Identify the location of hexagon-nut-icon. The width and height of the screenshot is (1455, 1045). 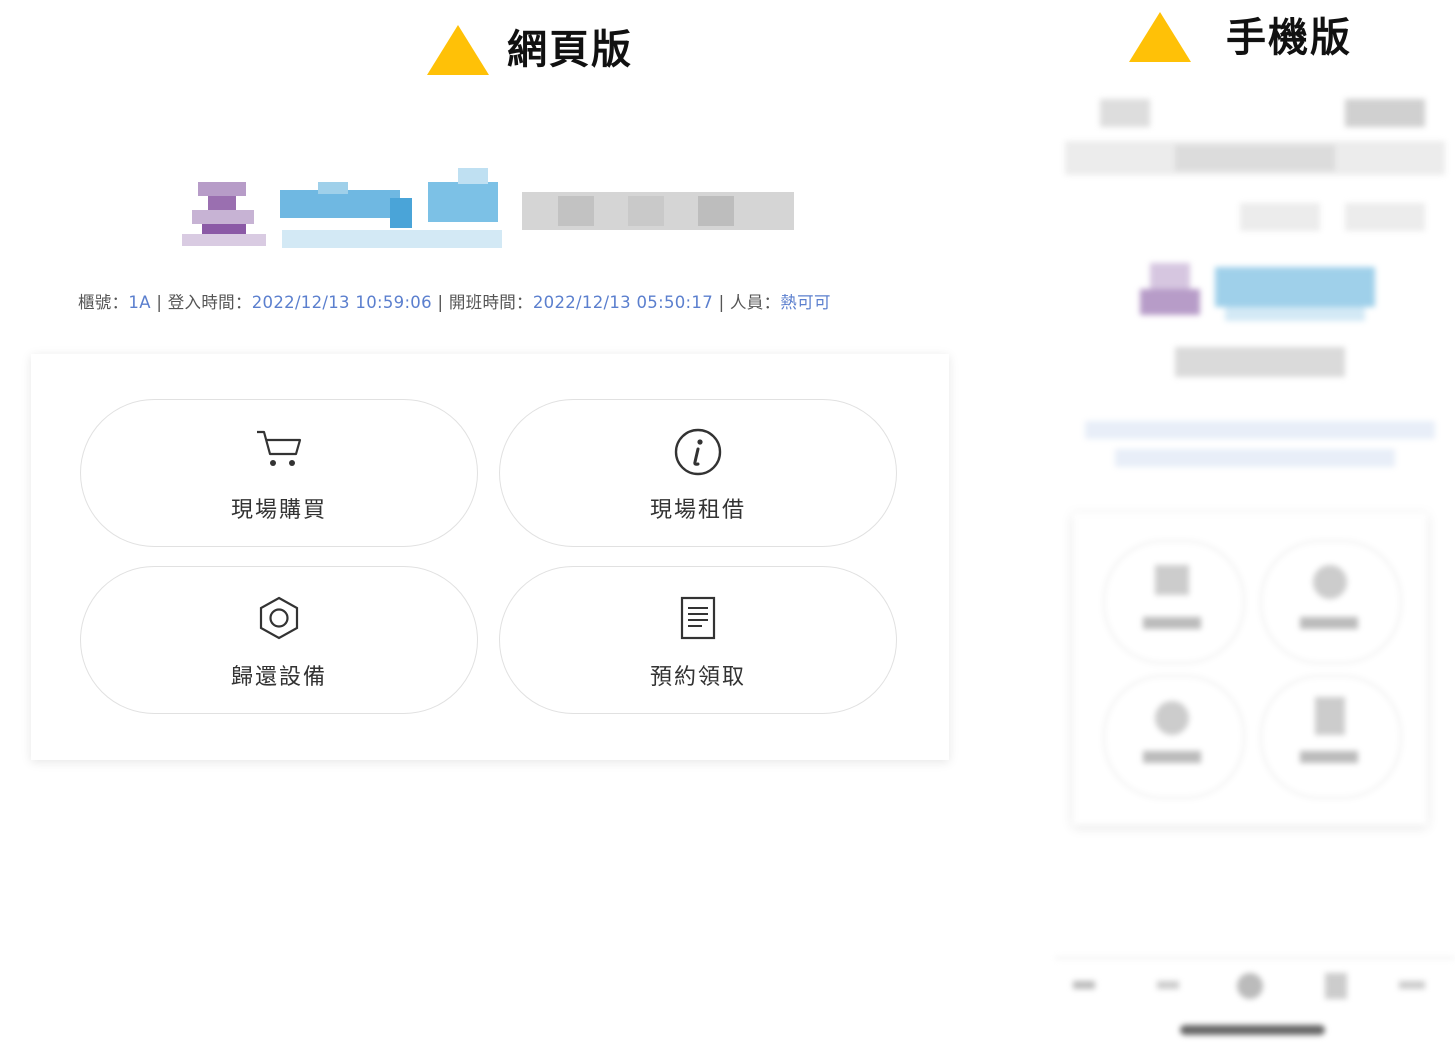
(279, 620).